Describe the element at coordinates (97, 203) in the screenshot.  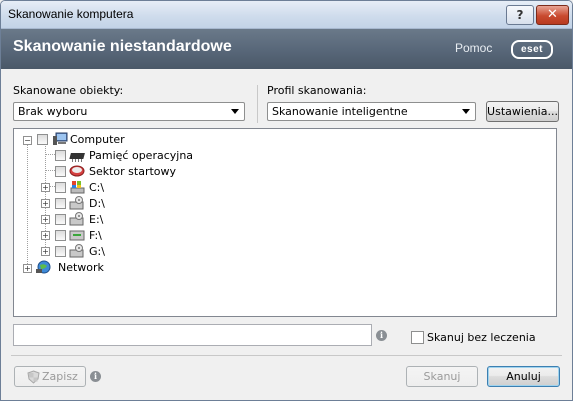
I see `tree-item-label: D:\` at that location.